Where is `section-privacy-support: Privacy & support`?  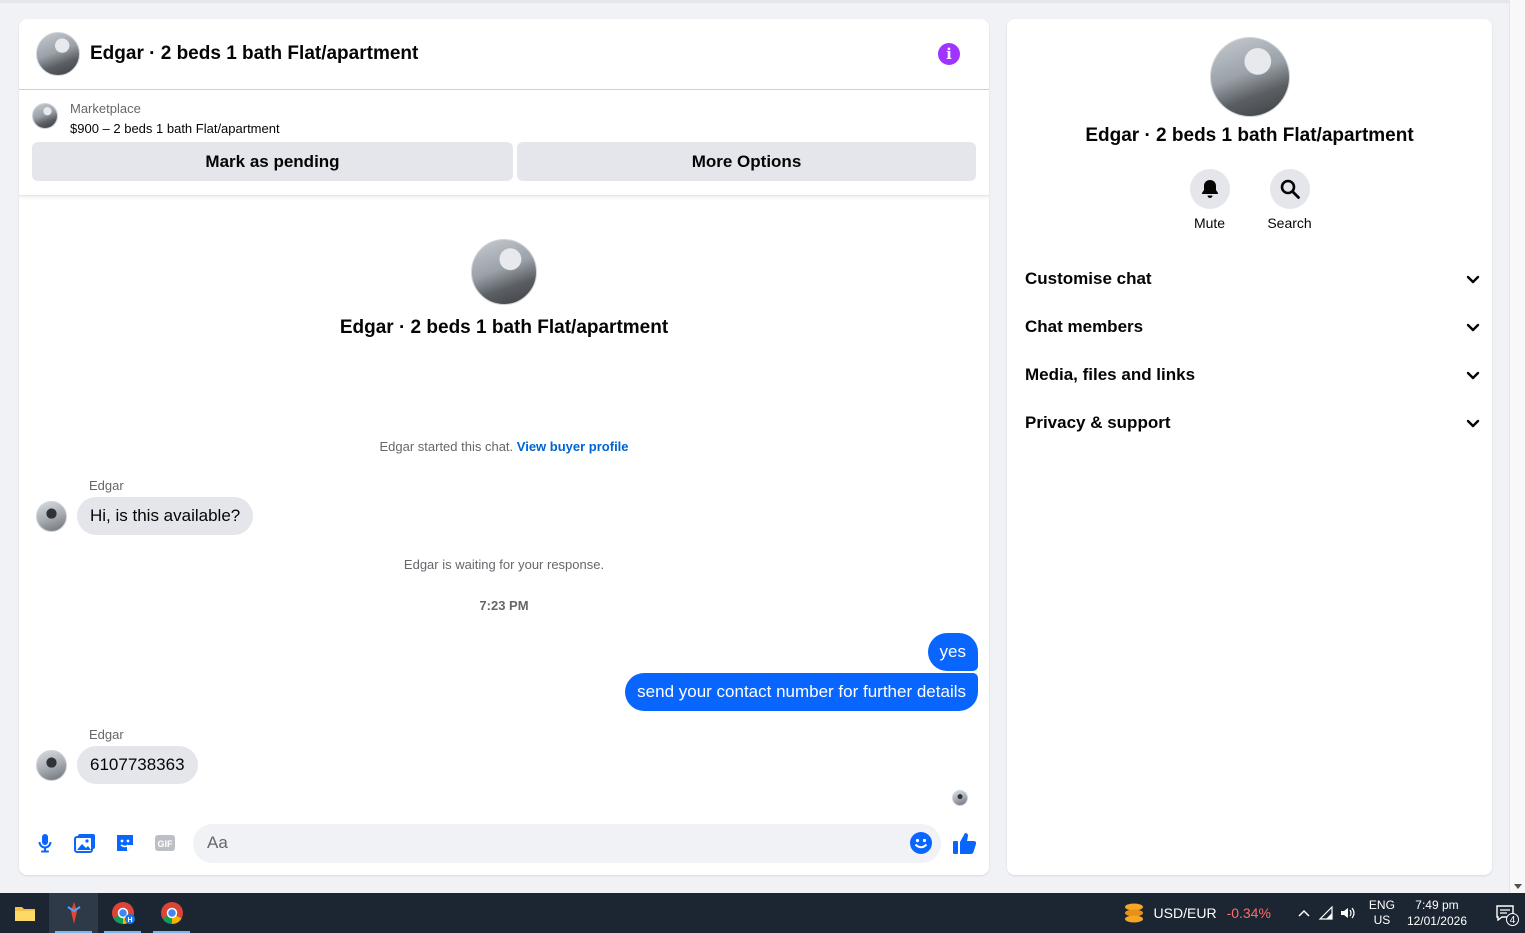 section-privacy-support: Privacy & support is located at coordinates (1252, 423).